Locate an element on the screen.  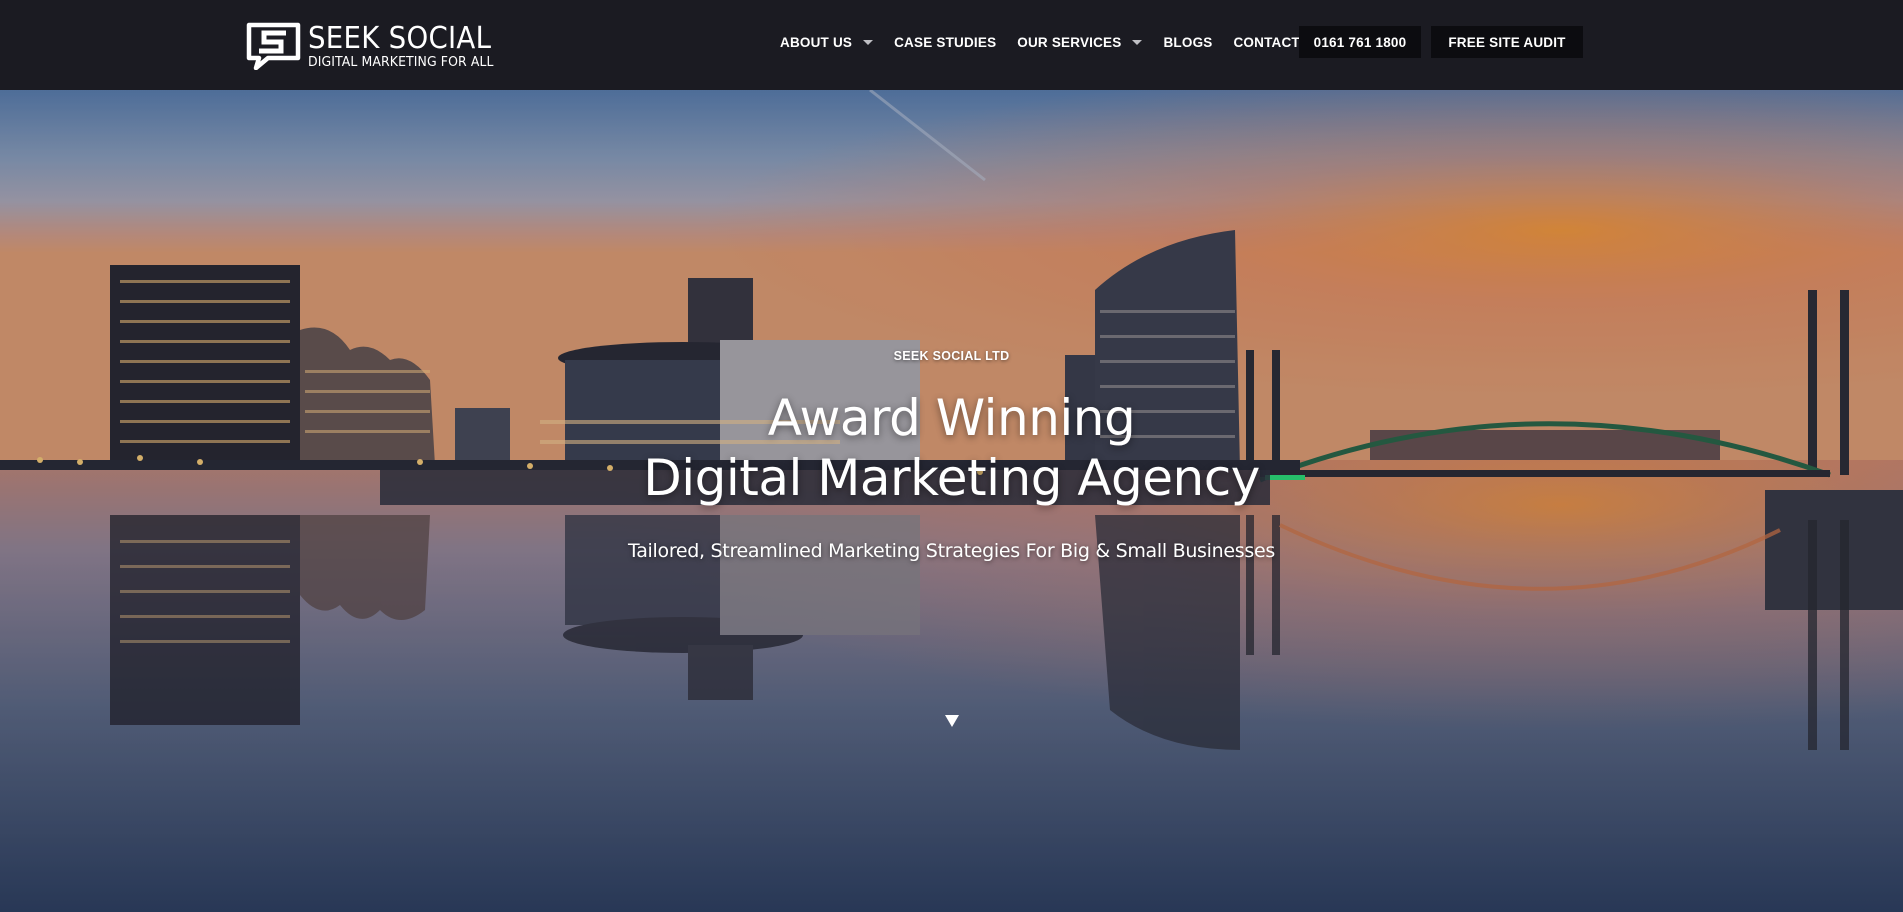
nav-item-blogs: BLOGS is located at coordinates (1187, 42).